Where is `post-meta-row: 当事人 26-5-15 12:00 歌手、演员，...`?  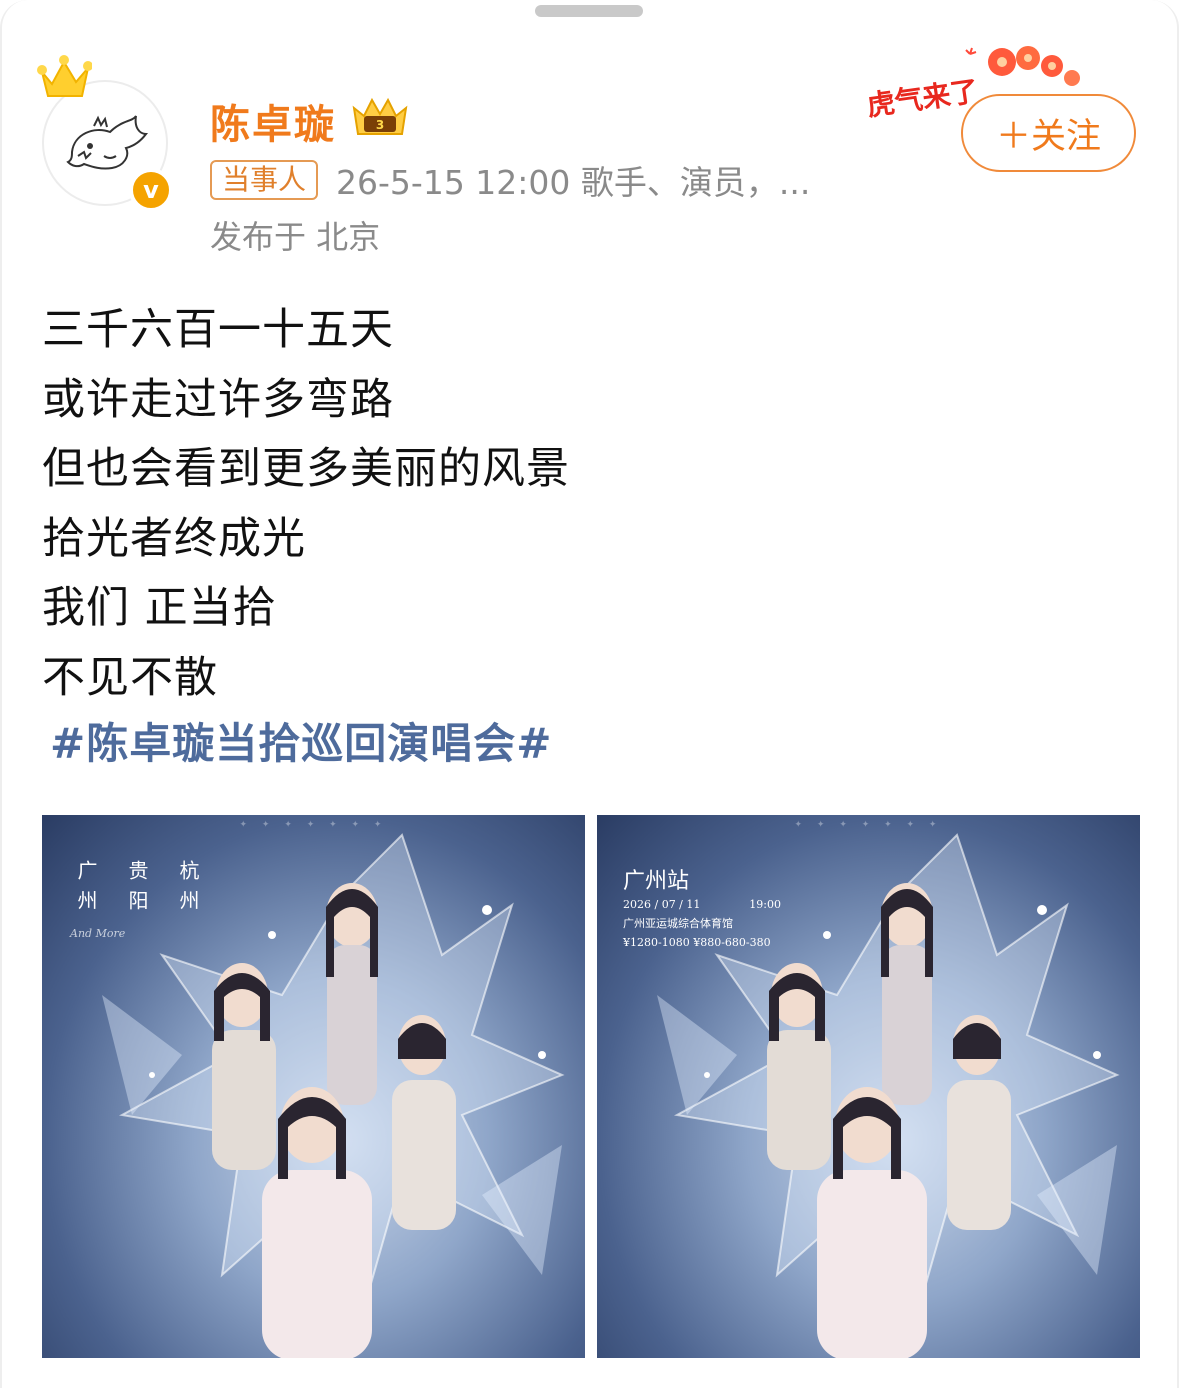 post-meta-row: 当事人 26-5-15 12:00 歌手、演员，... is located at coordinates (510, 181).